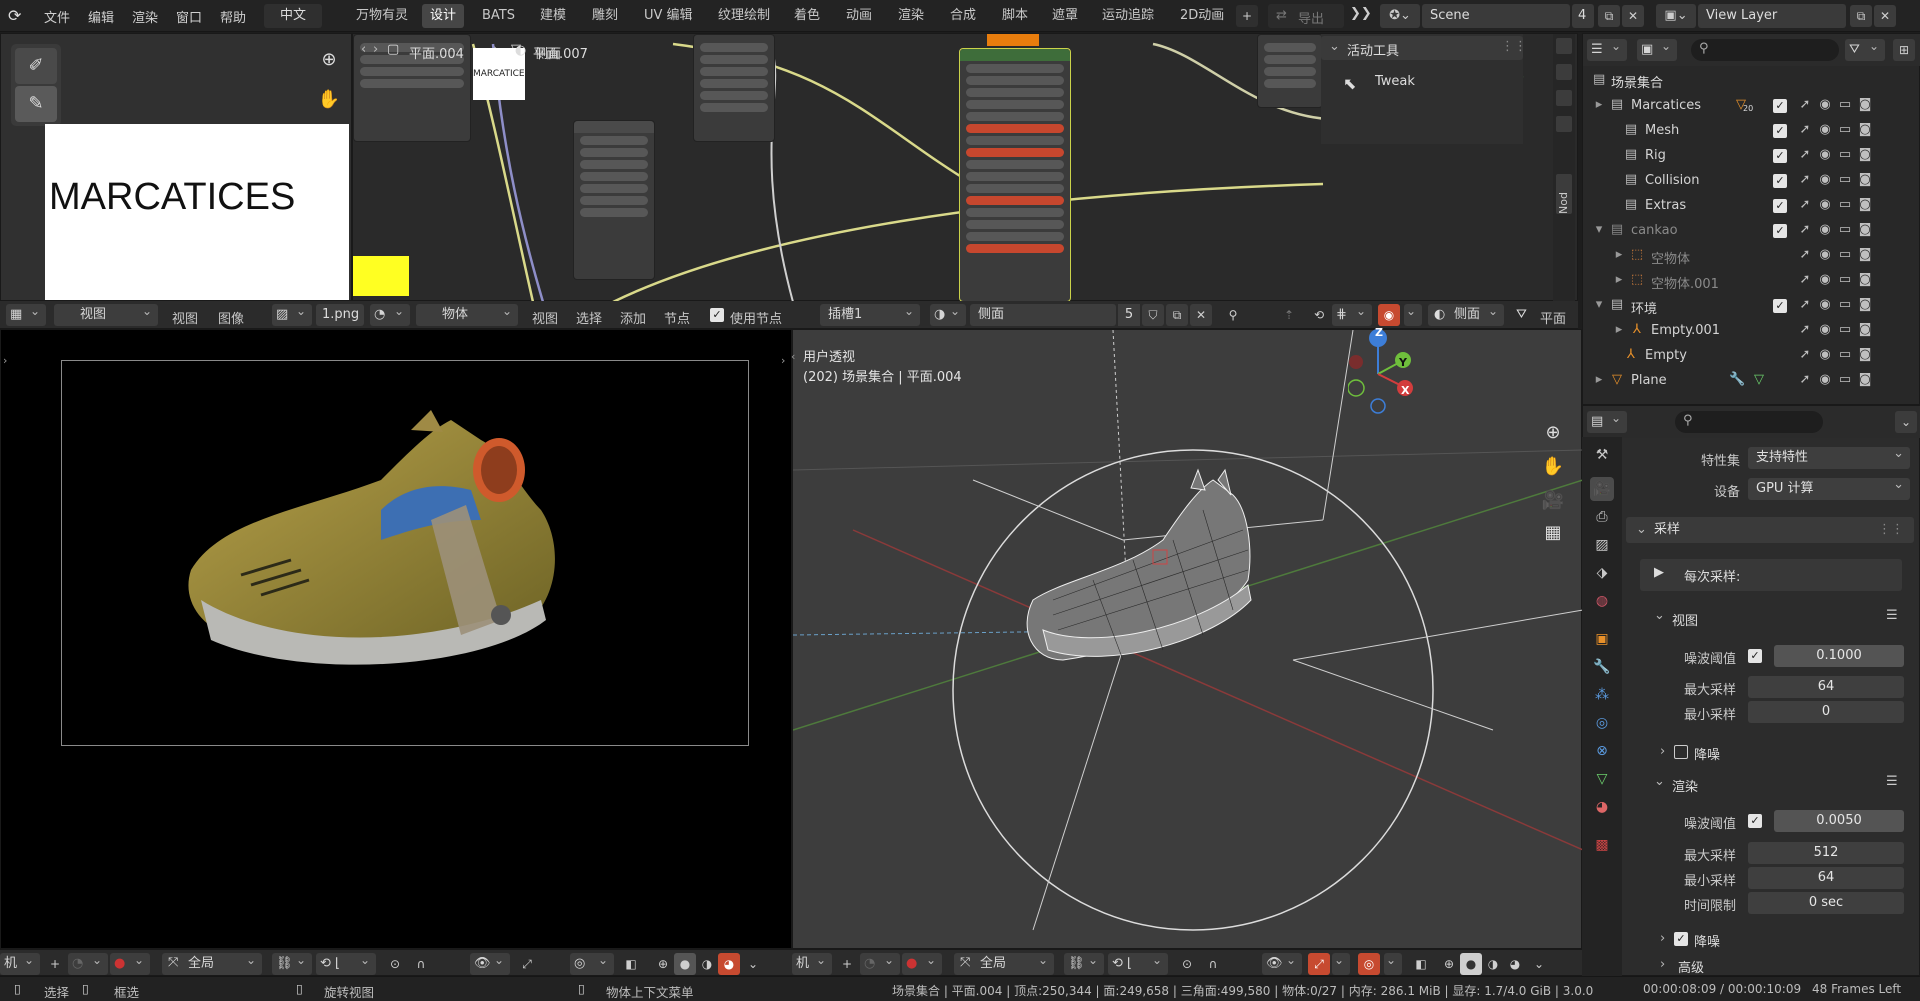  I want to click on outliner-item-label: 空物体.001, so click(1685, 282).